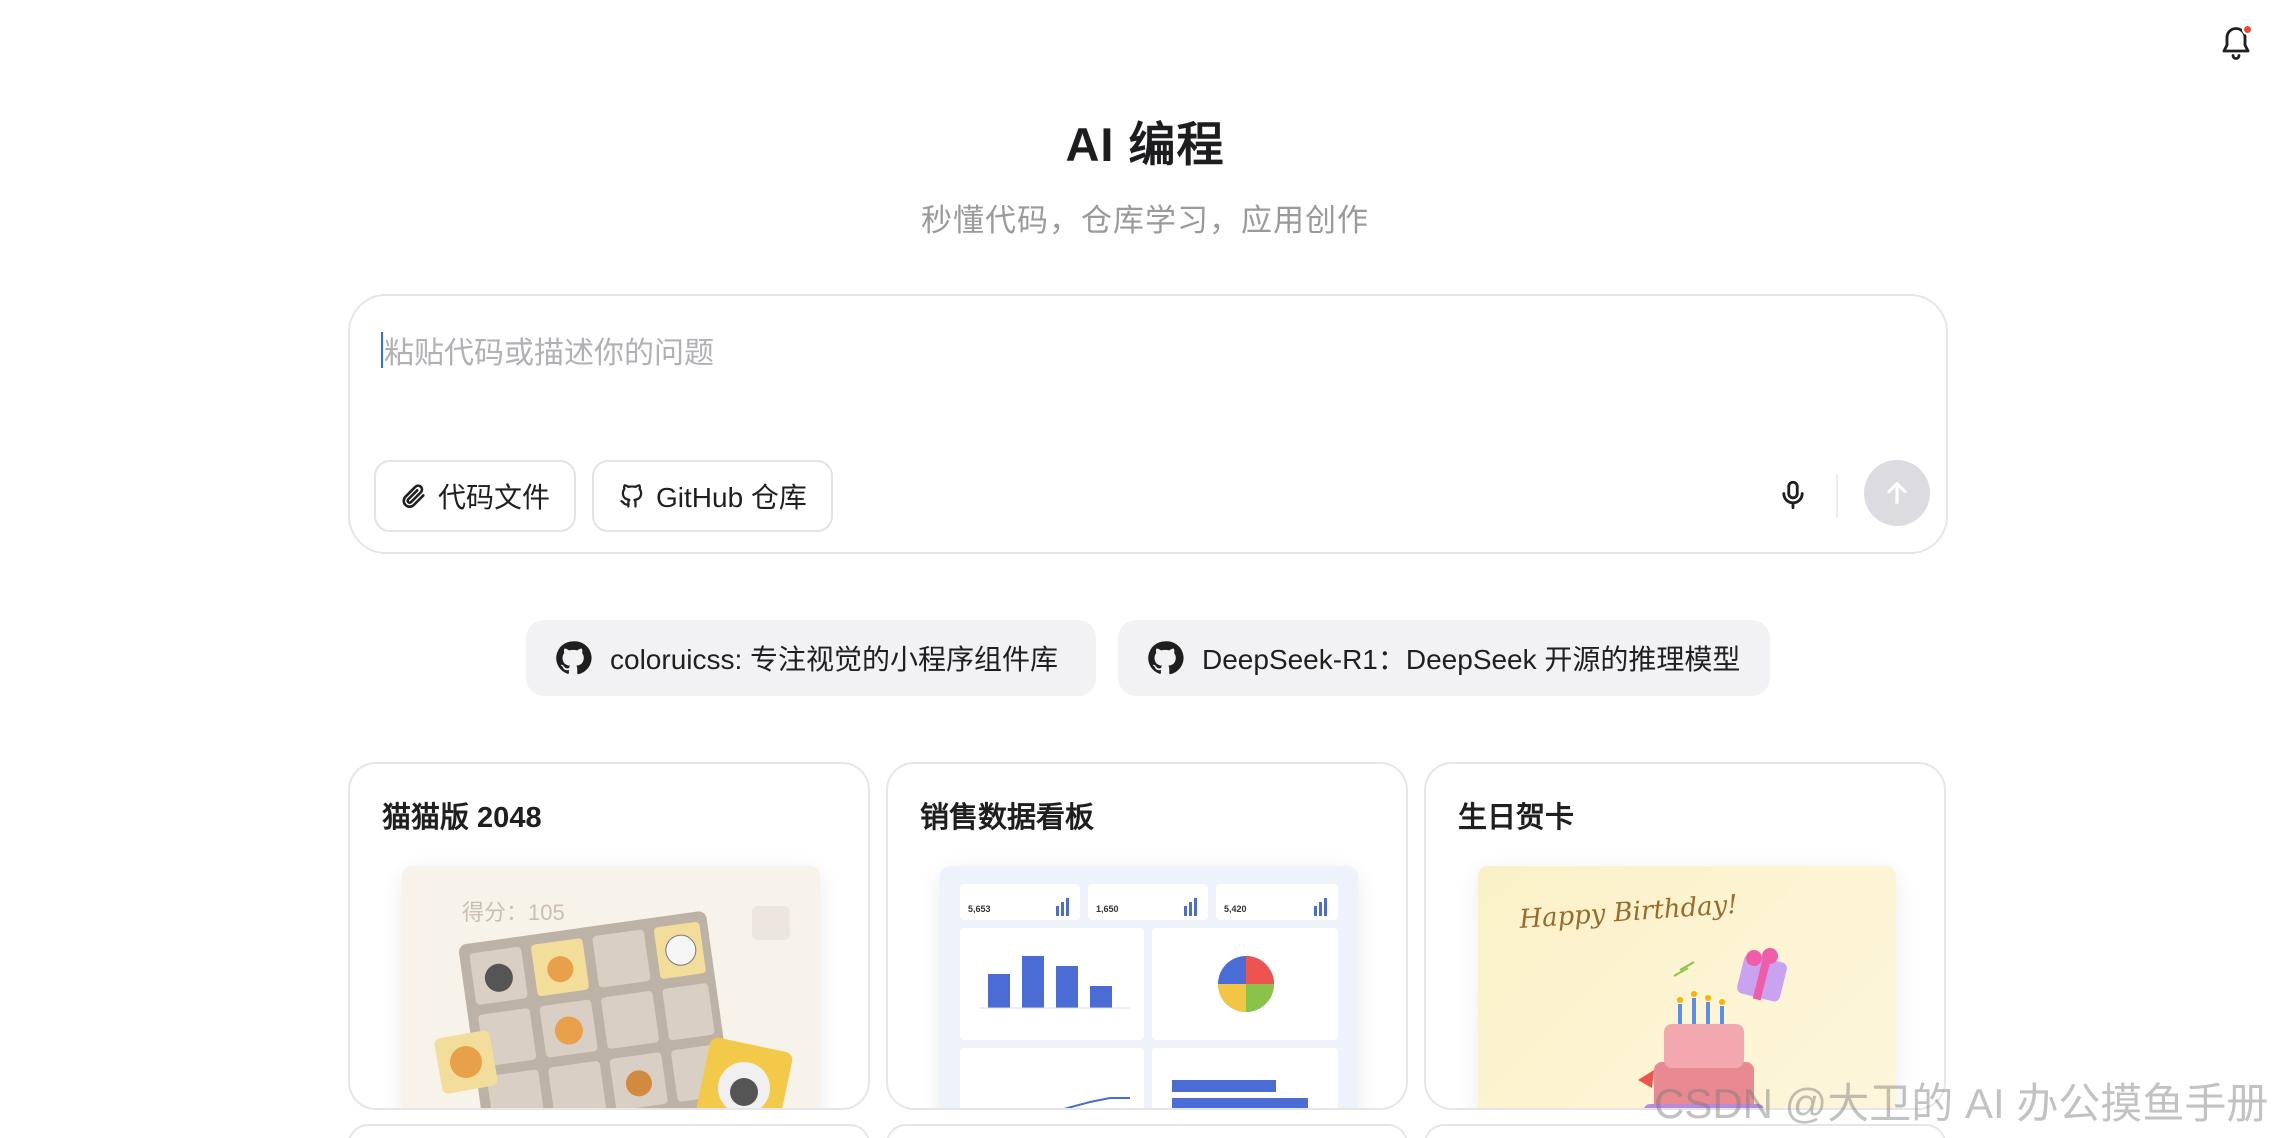 Image resolution: width=2290 pixels, height=1138 pixels. Describe the element at coordinates (1516, 818) in the screenshot. I see `card-title: 生日贺卡` at that location.